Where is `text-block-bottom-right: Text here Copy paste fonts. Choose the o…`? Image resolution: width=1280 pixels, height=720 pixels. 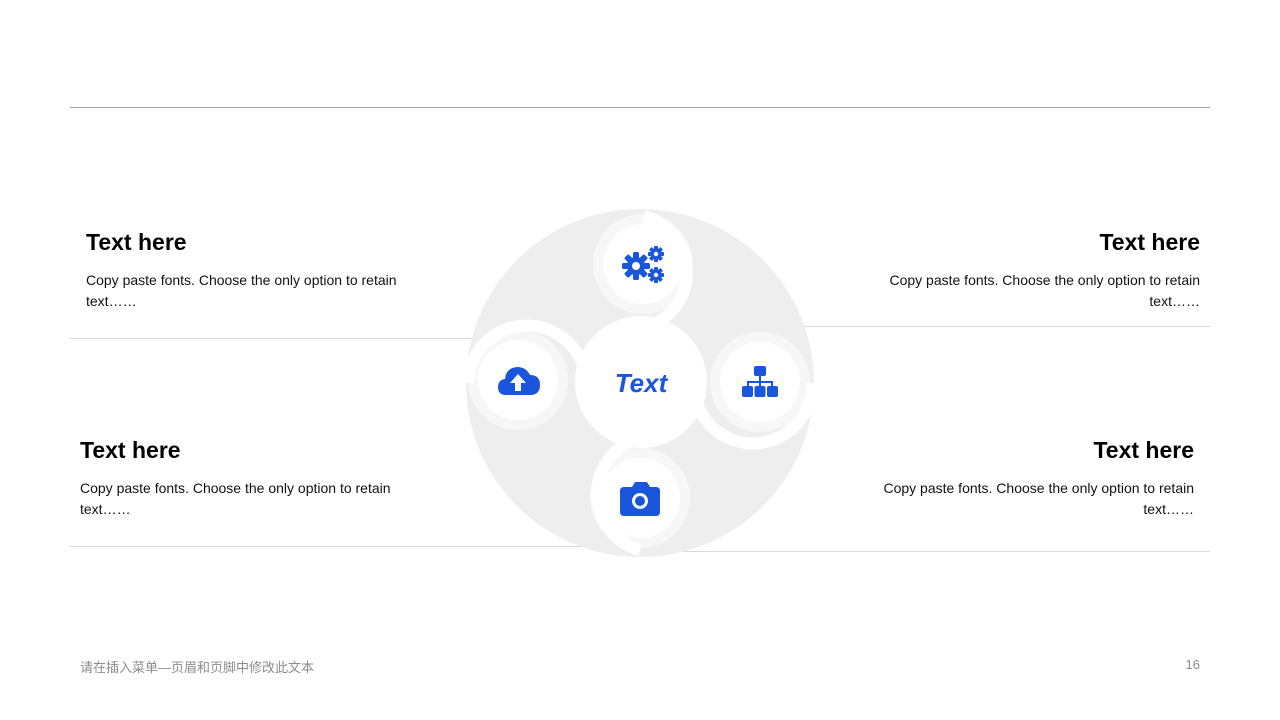
text-block-bottom-right: Text here Copy paste fonts. Choose the o… is located at coordinates (1024, 478).